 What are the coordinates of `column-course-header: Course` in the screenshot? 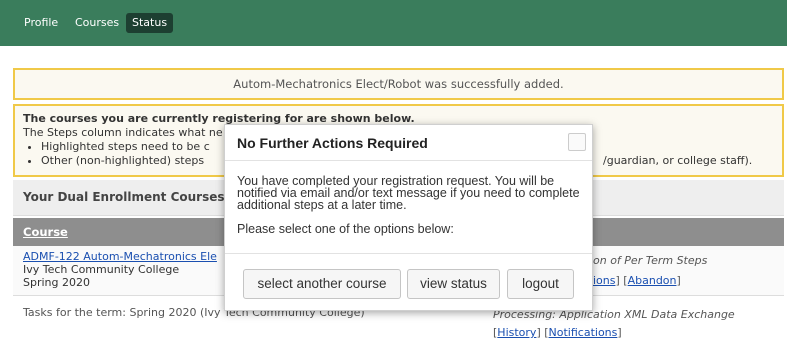 It's located at (45, 232).